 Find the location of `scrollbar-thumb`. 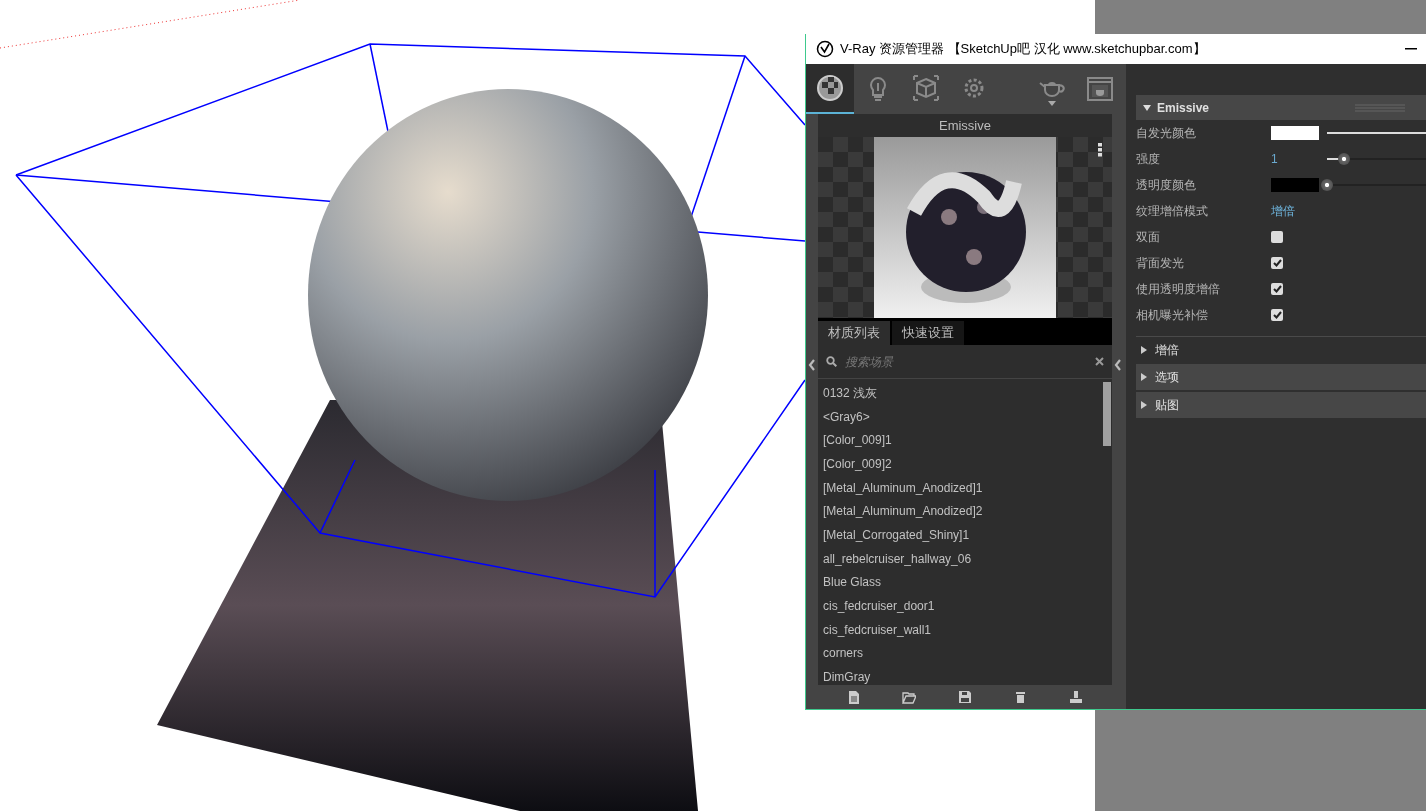

scrollbar-thumb is located at coordinates (1107, 414).